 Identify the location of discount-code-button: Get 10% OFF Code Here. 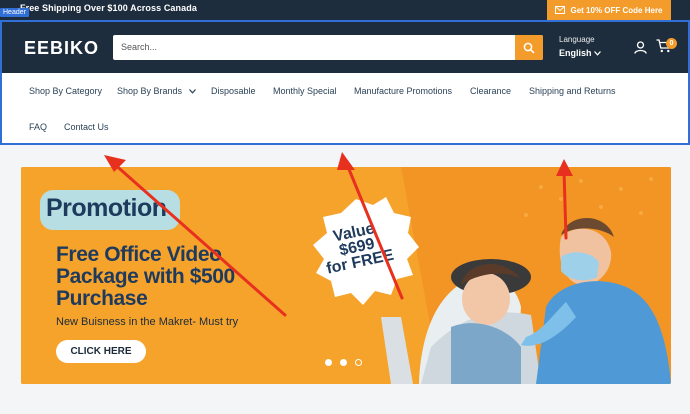
(609, 10).